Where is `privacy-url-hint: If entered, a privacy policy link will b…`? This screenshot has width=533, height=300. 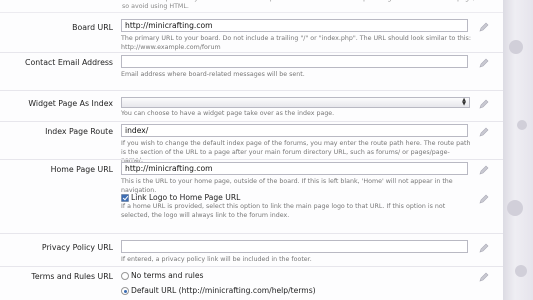
privacy-url-hint: If entered, a privacy policy link will b… is located at coordinates (216, 259).